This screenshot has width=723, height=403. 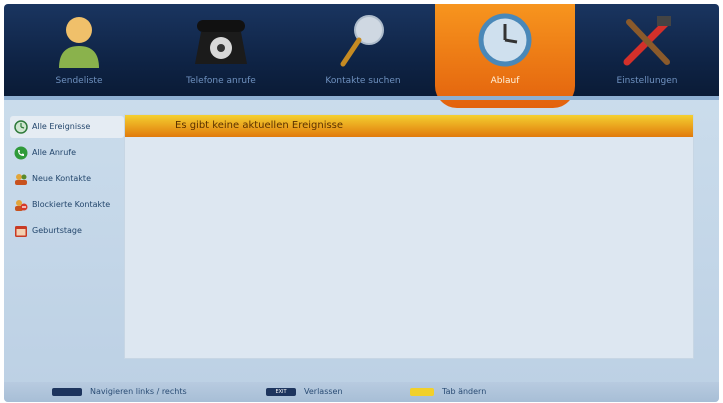 I want to click on tab-label: Sendeliste, so click(x=79, y=81).